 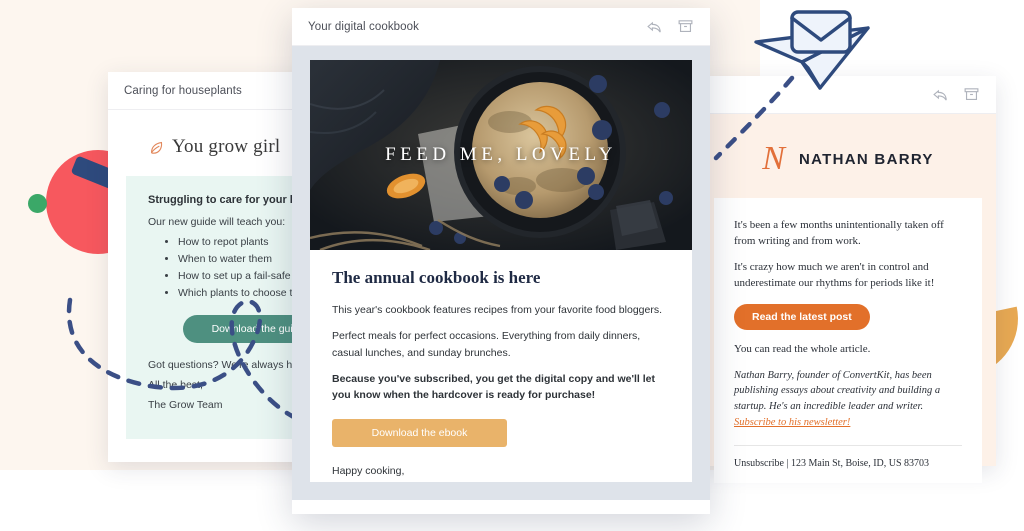 I want to click on right-after-cta-text: You can read the whole article., so click(x=802, y=348).